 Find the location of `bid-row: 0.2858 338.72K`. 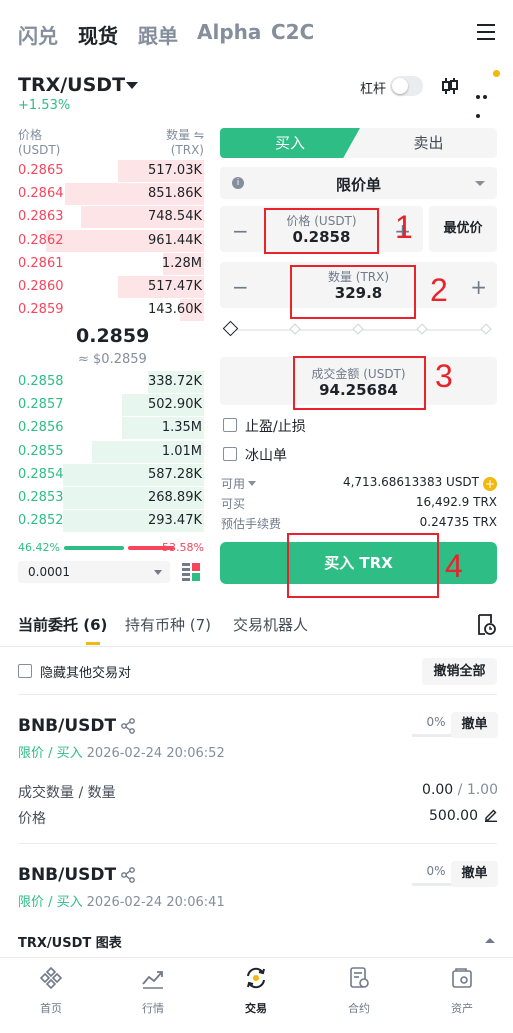

bid-row: 0.2858 338.72K is located at coordinates (111, 381).